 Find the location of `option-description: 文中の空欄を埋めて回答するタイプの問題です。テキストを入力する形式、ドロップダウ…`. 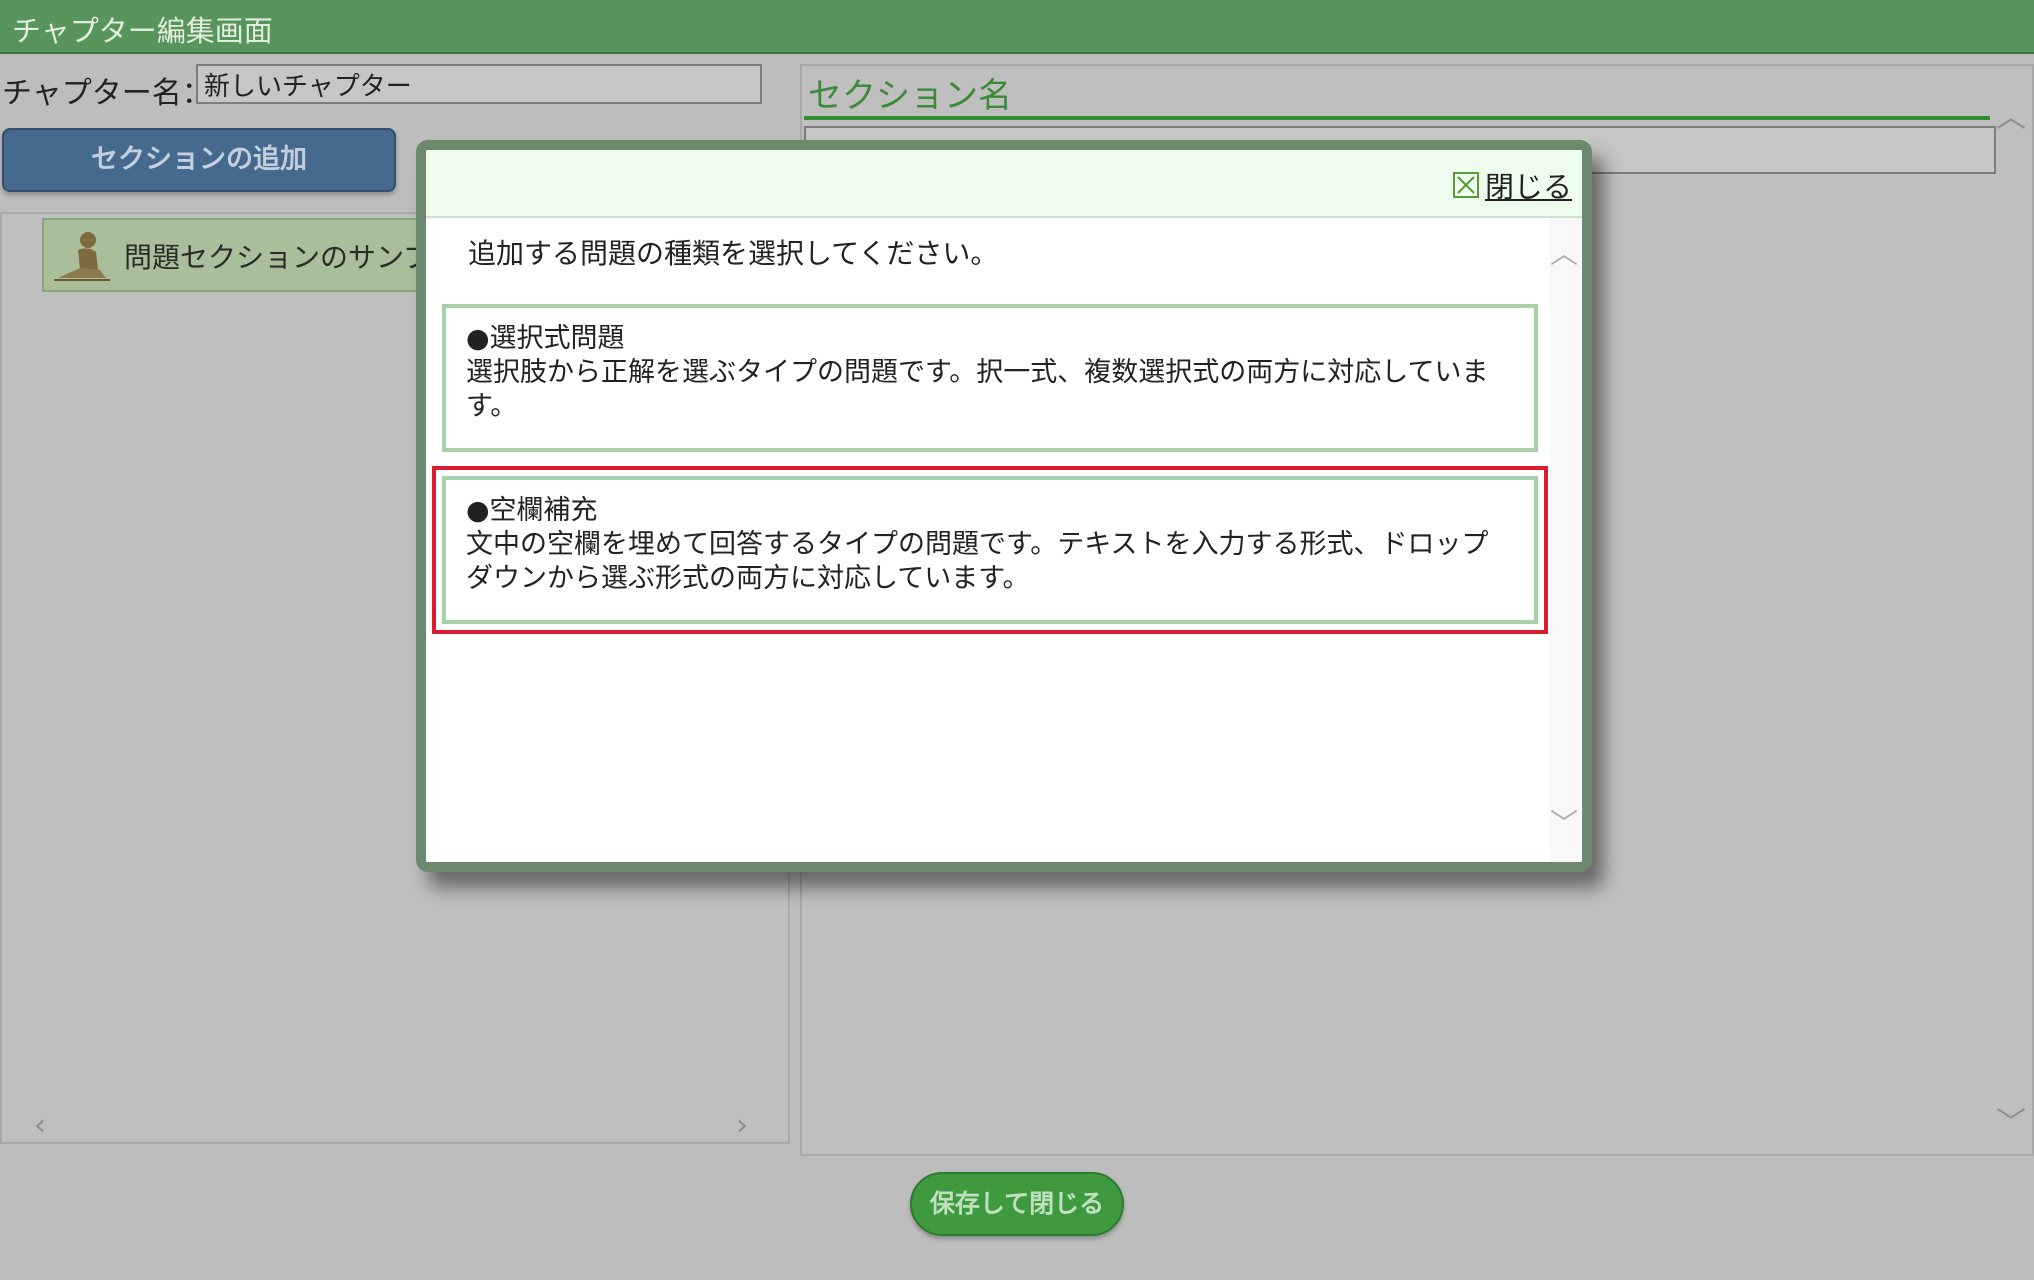

option-description: 文中の空欄を埋めて回答するタイプの問題です。テキストを入力する形式、ドロップダウ… is located at coordinates (977, 561).